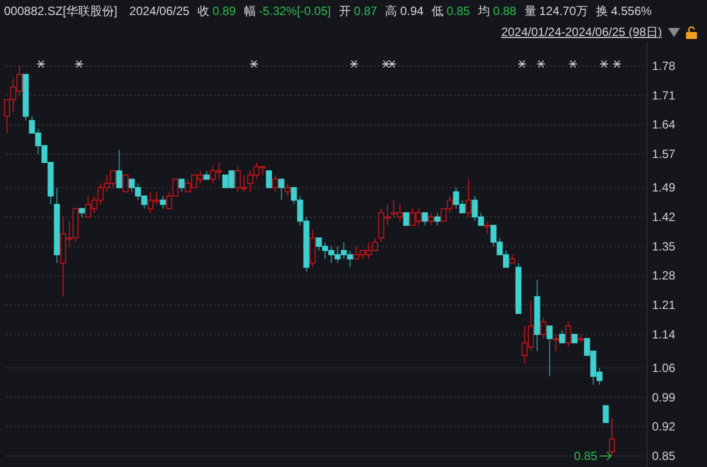  Describe the element at coordinates (61, 11) in the screenshot. I see `stock-symbol: 000882.SZ[华联股份]` at that location.